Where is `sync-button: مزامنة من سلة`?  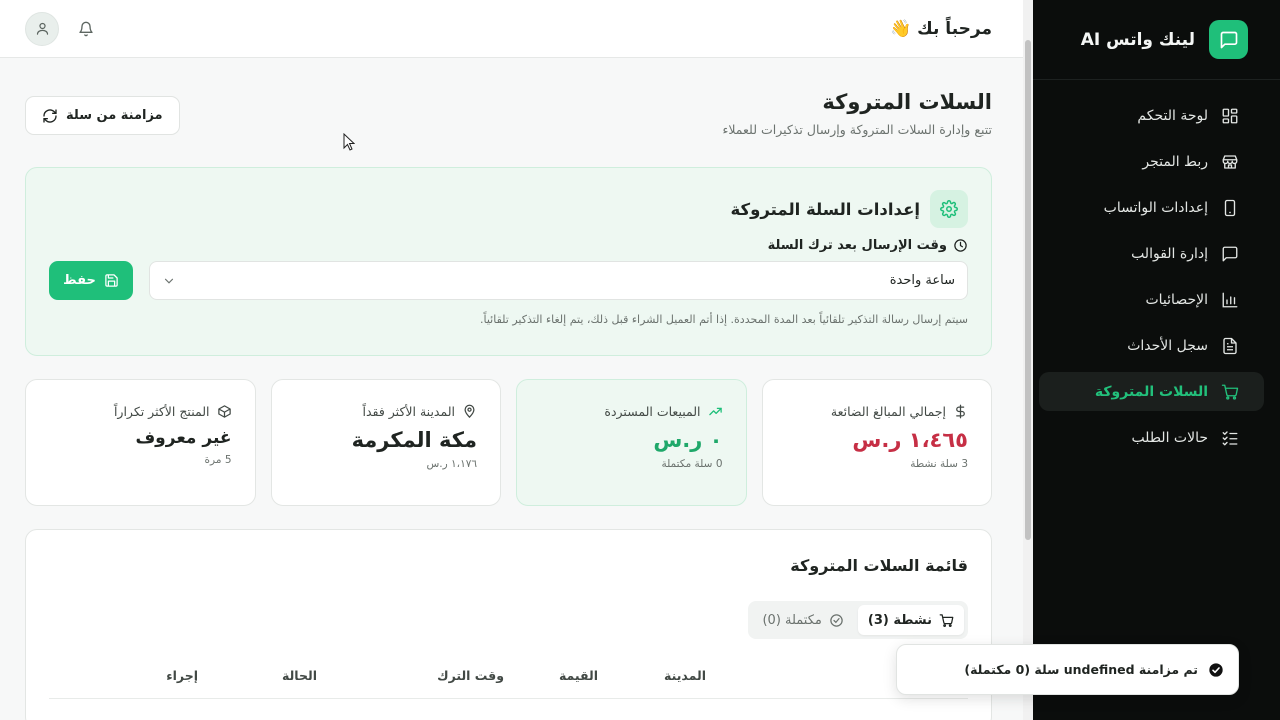
sync-button: مزامنة من سلة is located at coordinates (102, 115).